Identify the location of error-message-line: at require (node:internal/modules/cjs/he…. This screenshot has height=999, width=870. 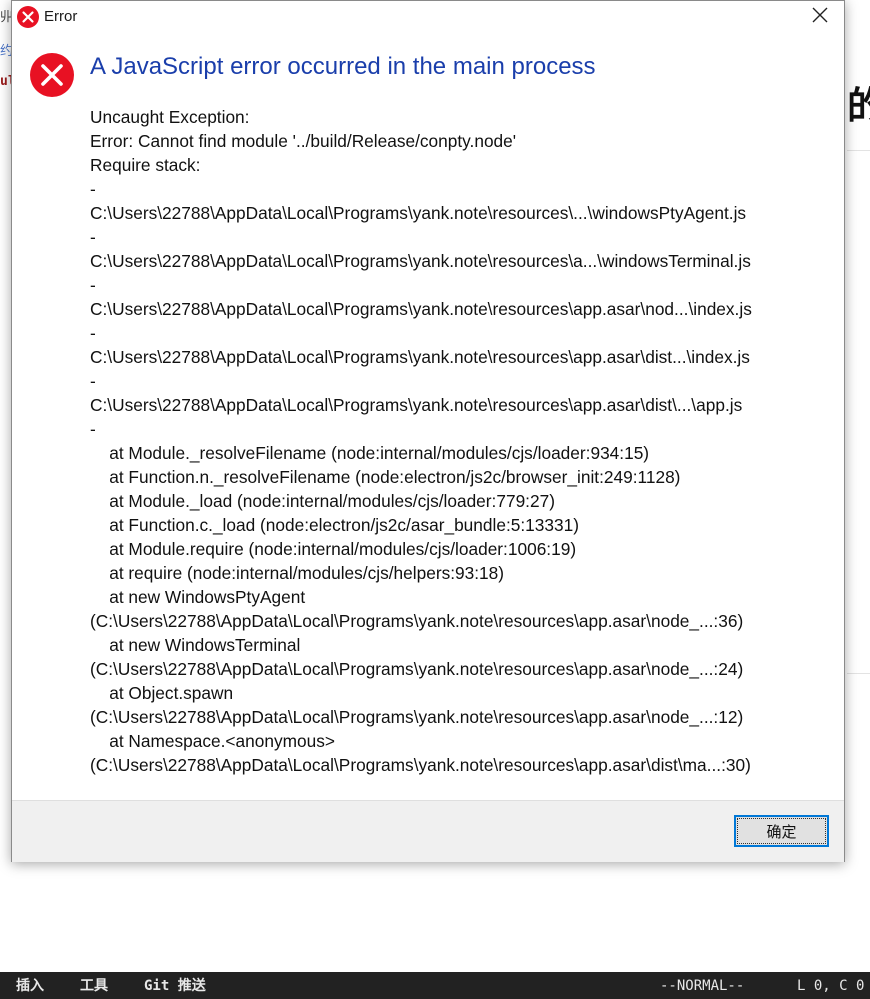
(297, 573).